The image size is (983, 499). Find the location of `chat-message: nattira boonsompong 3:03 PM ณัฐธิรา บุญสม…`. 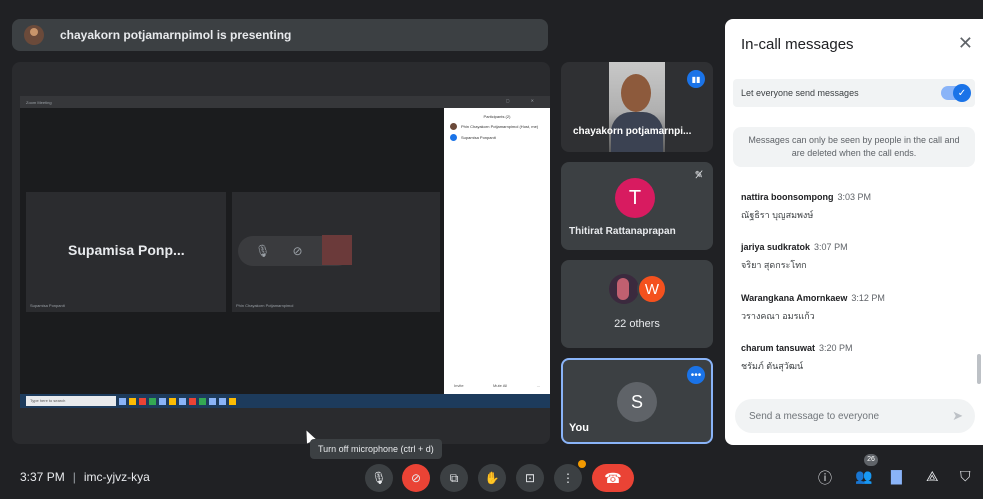

chat-message: nattira boonsompong 3:03 PM ณัฐธิรา บุญสม… is located at coordinates (856, 207).